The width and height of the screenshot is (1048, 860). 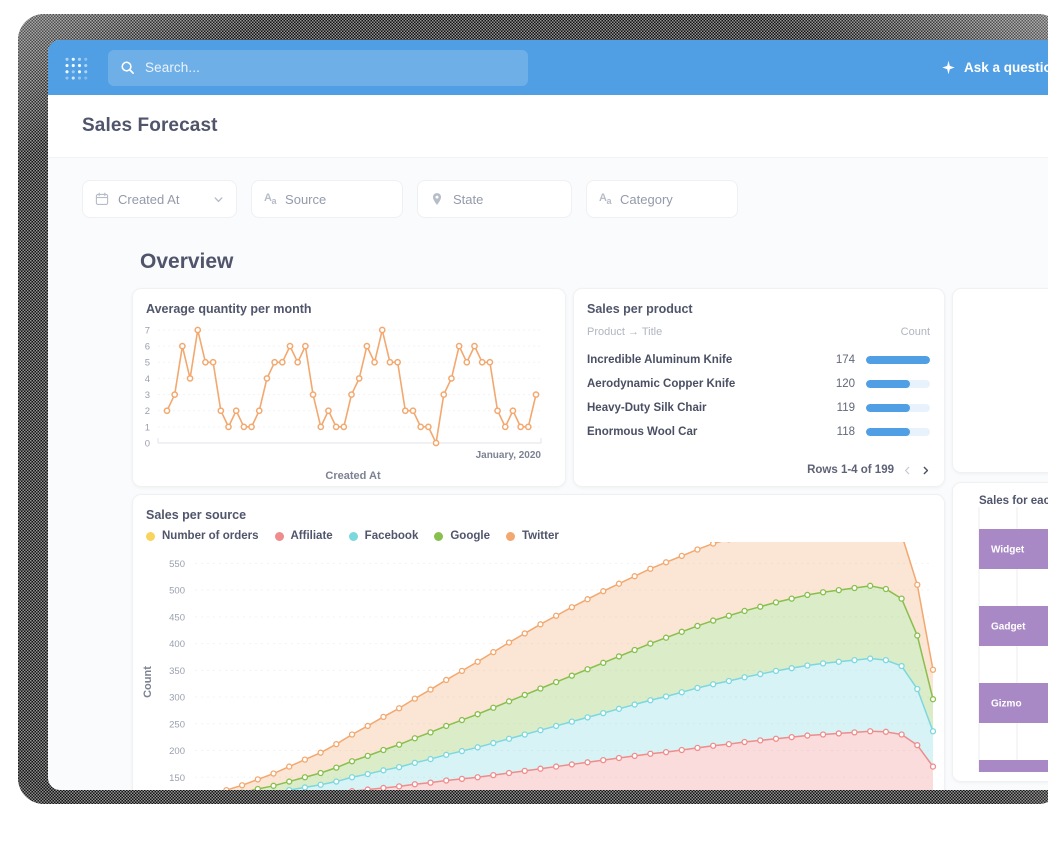 I want to click on card-title: Average quantity per month, so click(x=229, y=309).